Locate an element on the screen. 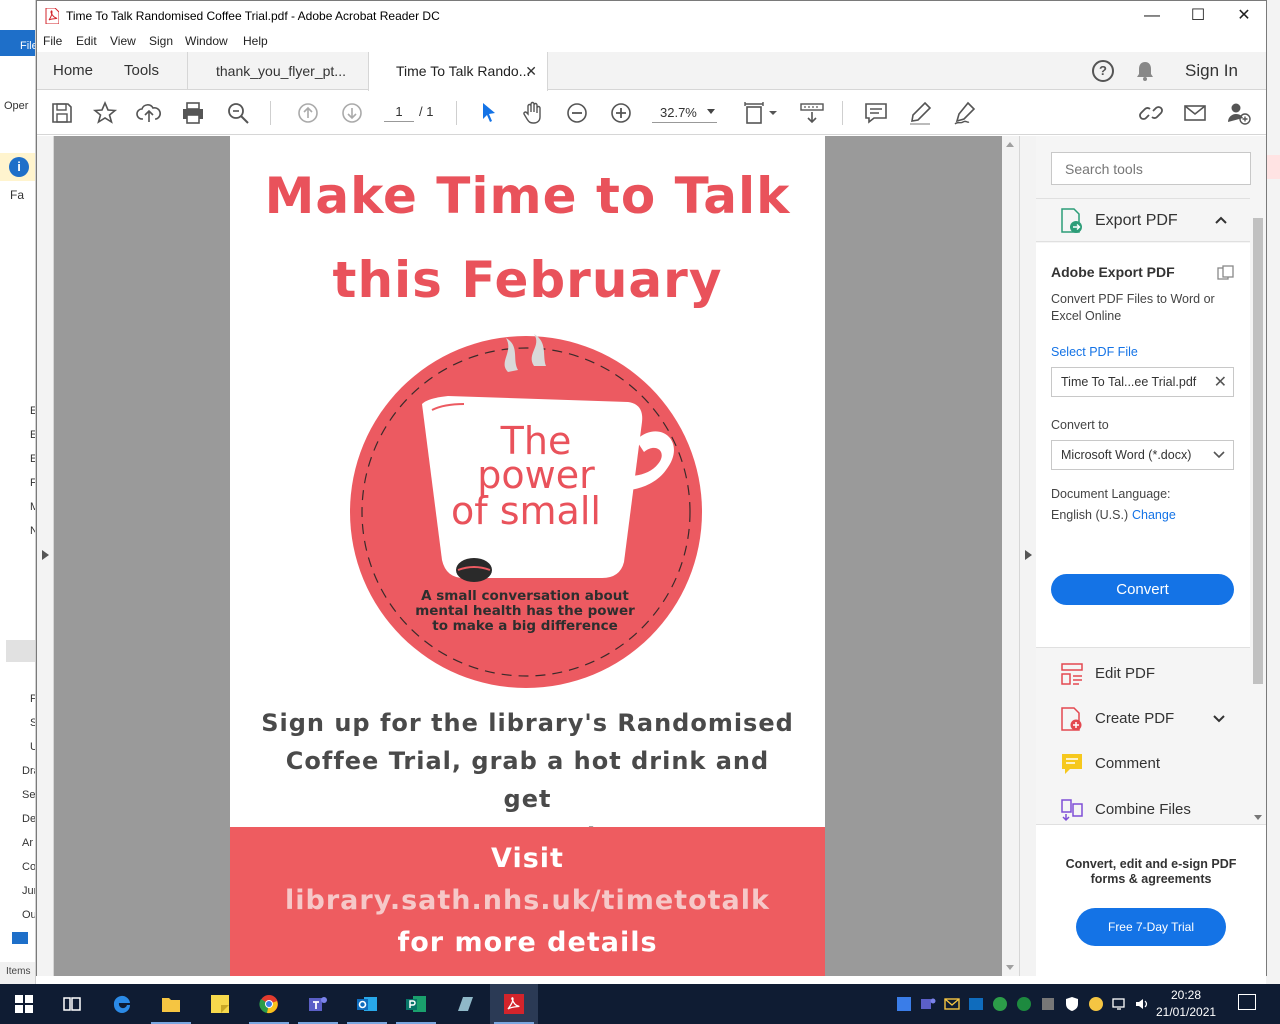 Image resolution: width=1280 pixels, height=1024 pixels. taskbar-acrobat is located at coordinates (514, 1004).